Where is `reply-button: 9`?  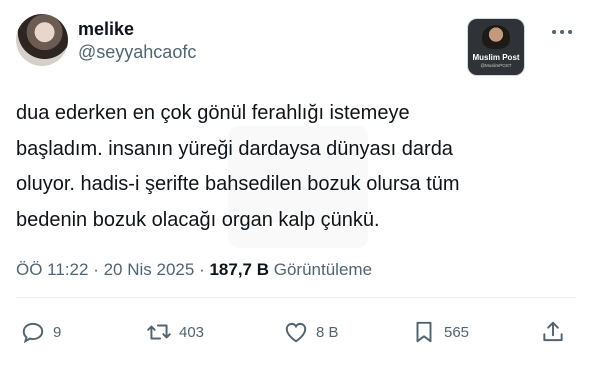
reply-button: 9 is located at coordinates (40, 332).